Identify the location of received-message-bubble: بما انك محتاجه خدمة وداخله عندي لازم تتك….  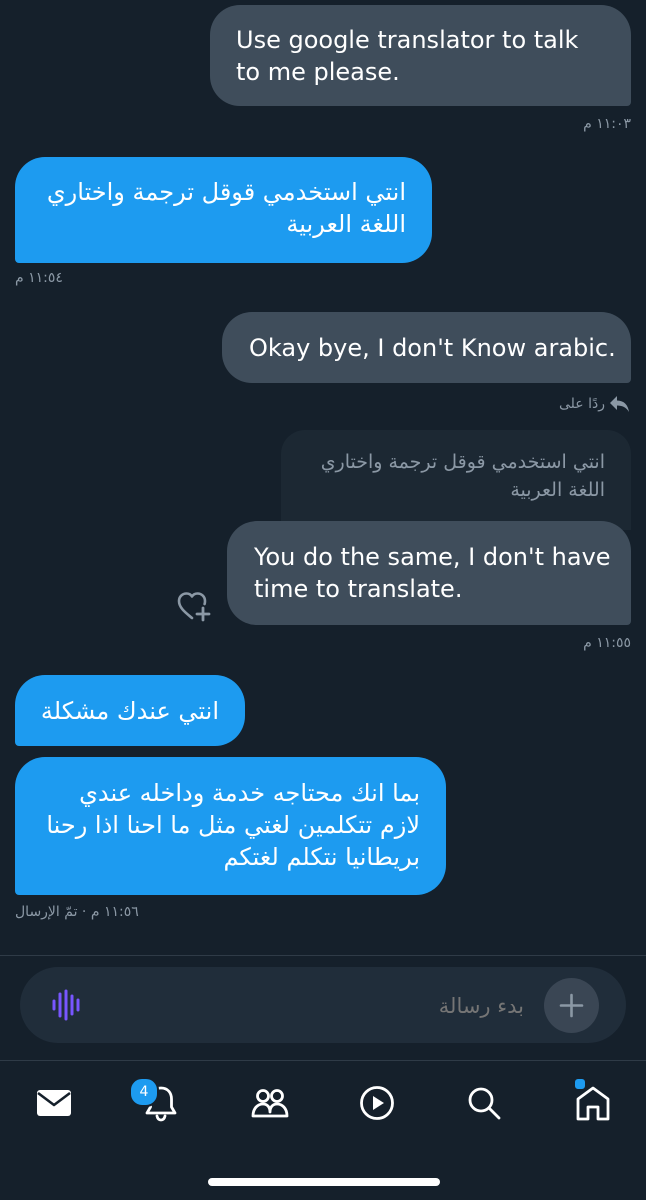
(230, 826).